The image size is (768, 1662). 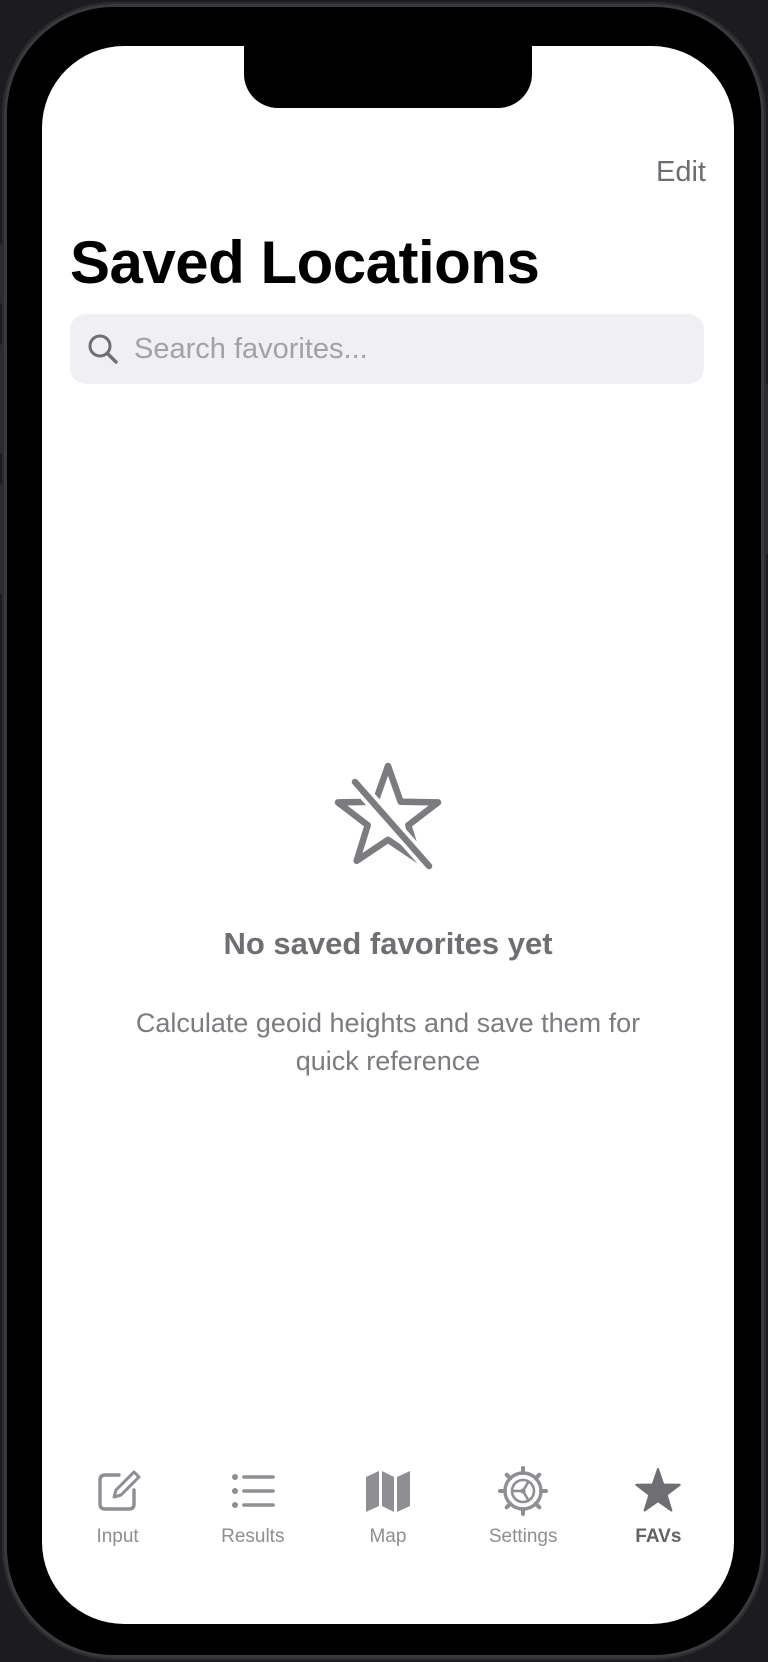 I want to click on search-bar, so click(x=387, y=349).